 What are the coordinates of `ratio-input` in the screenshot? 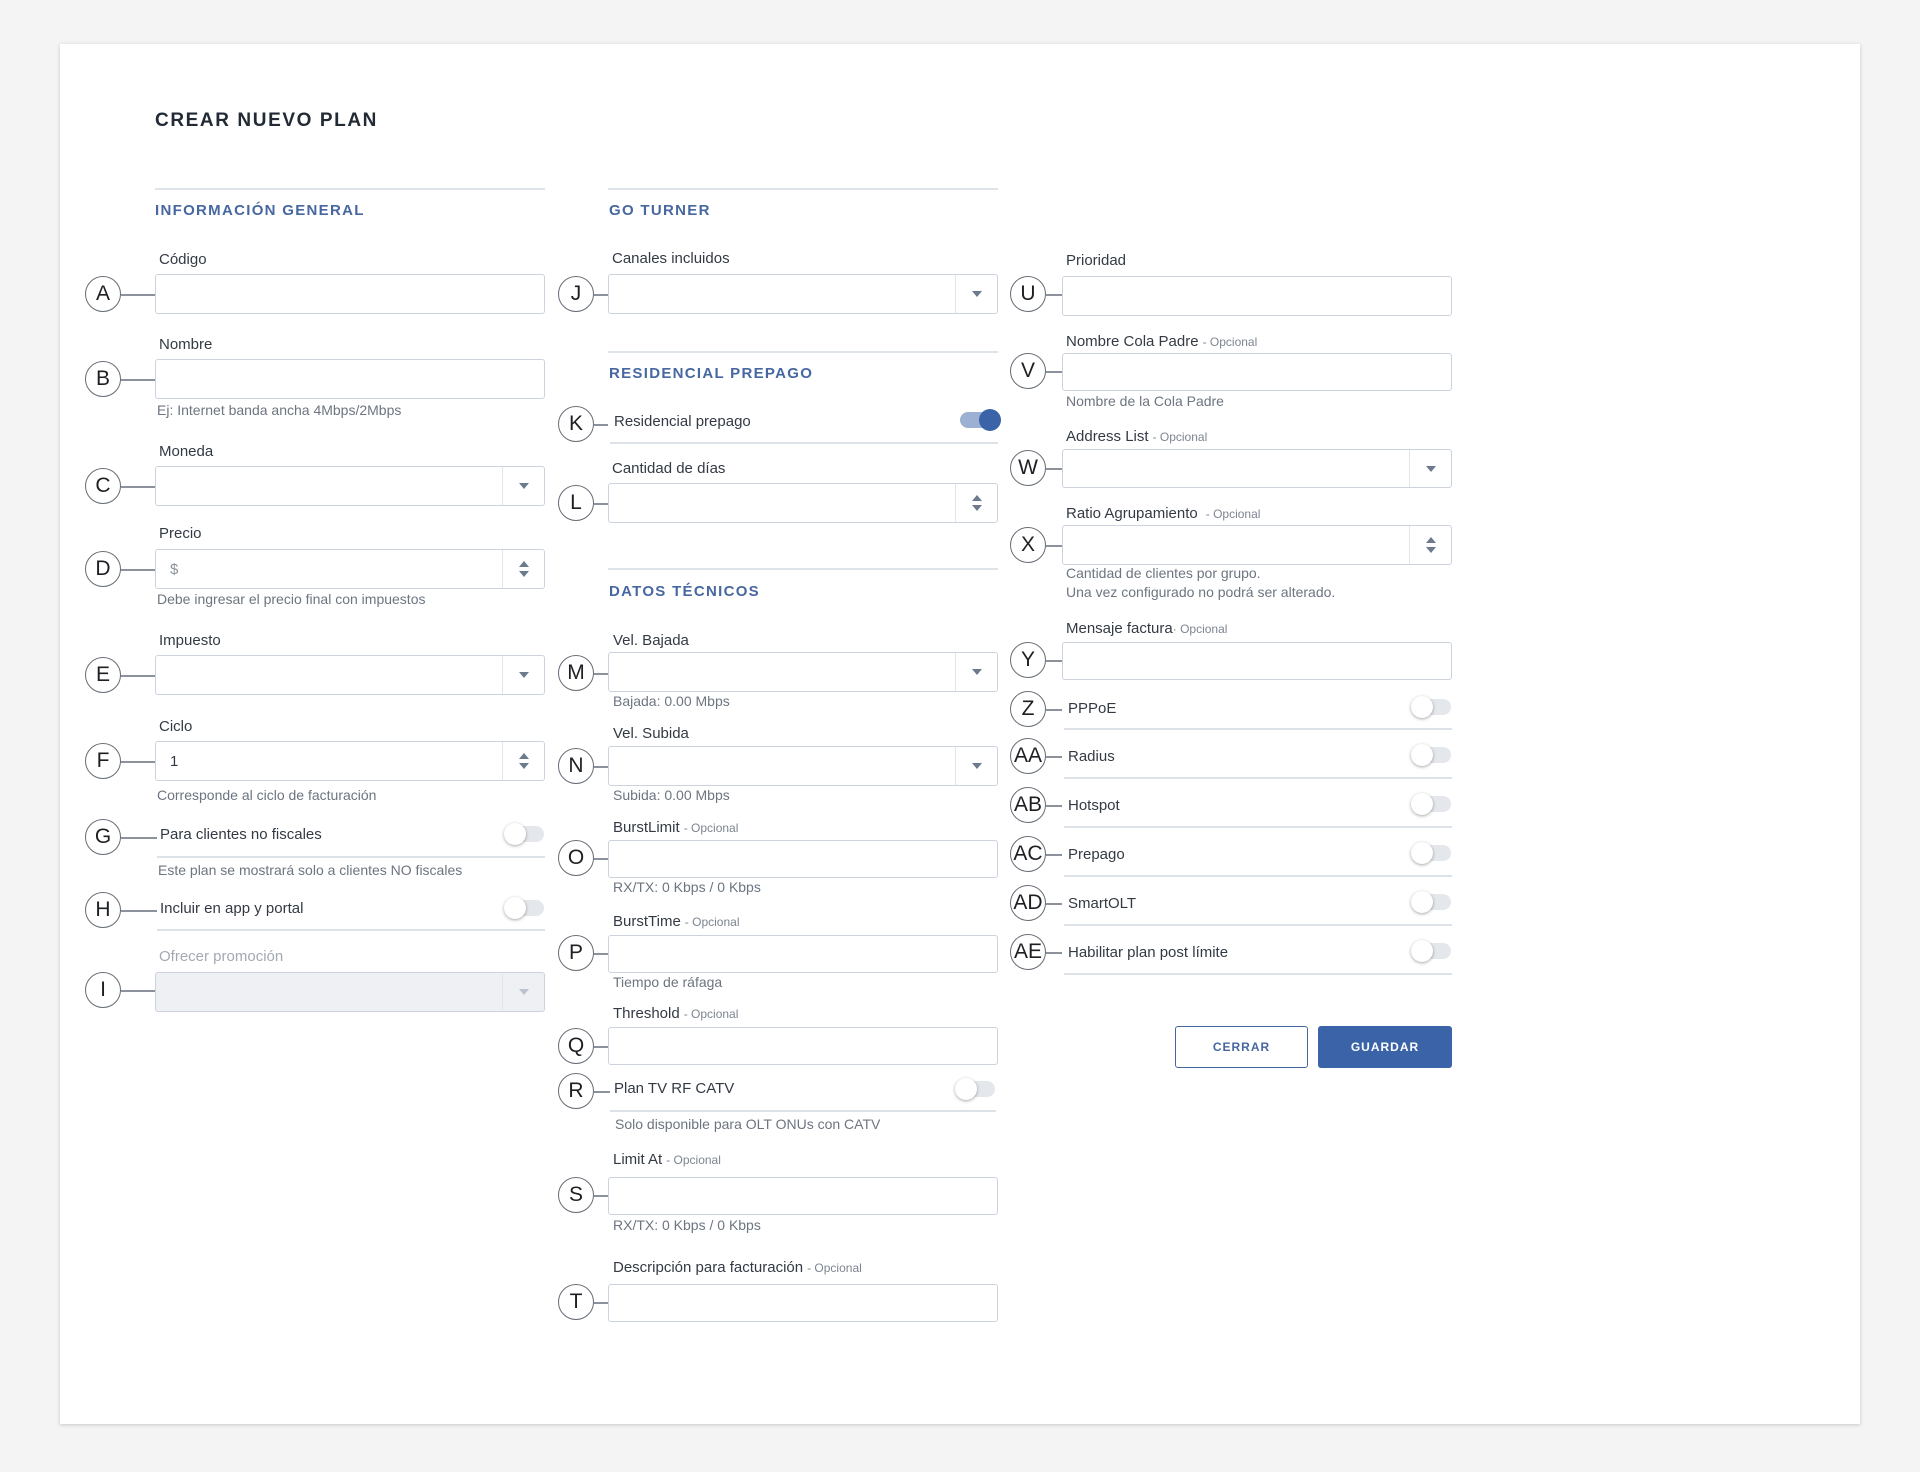 It's located at (1257, 545).